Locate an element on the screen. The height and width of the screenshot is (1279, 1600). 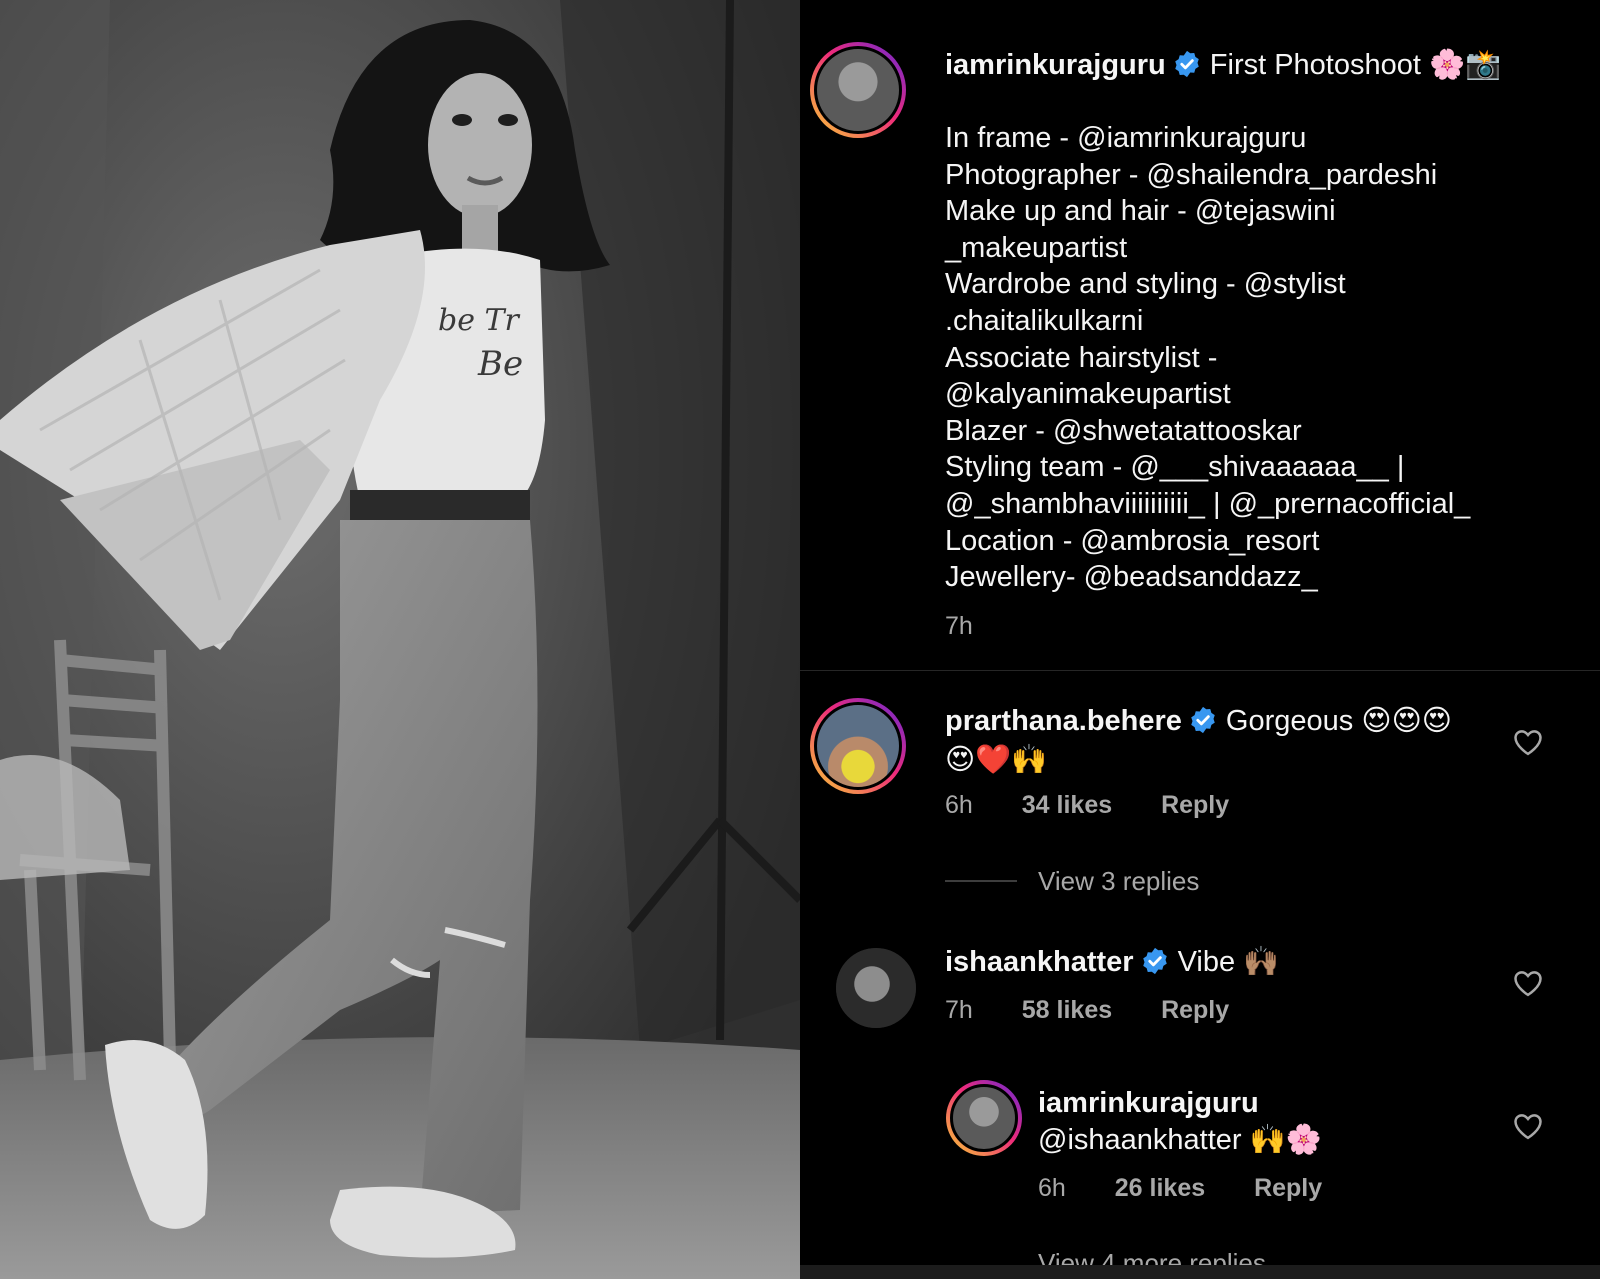
caption-time: 7h is located at coordinates (959, 626).